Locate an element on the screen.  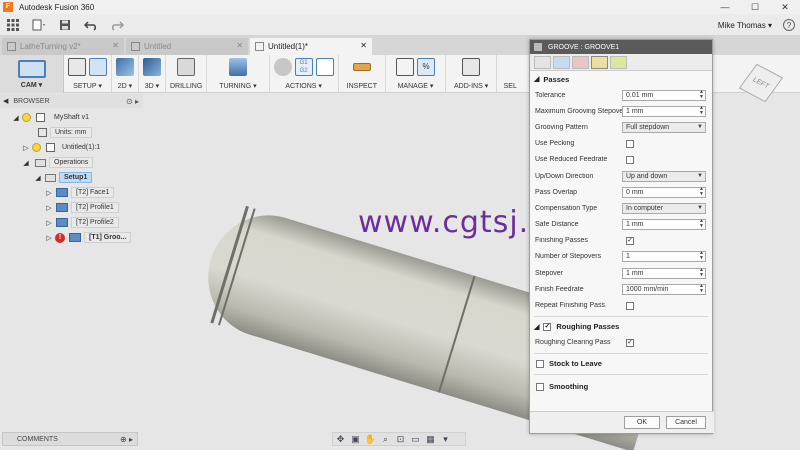
tab-untitled-1: Untitled(1)* ✕ is located at coordinates (311, 46).